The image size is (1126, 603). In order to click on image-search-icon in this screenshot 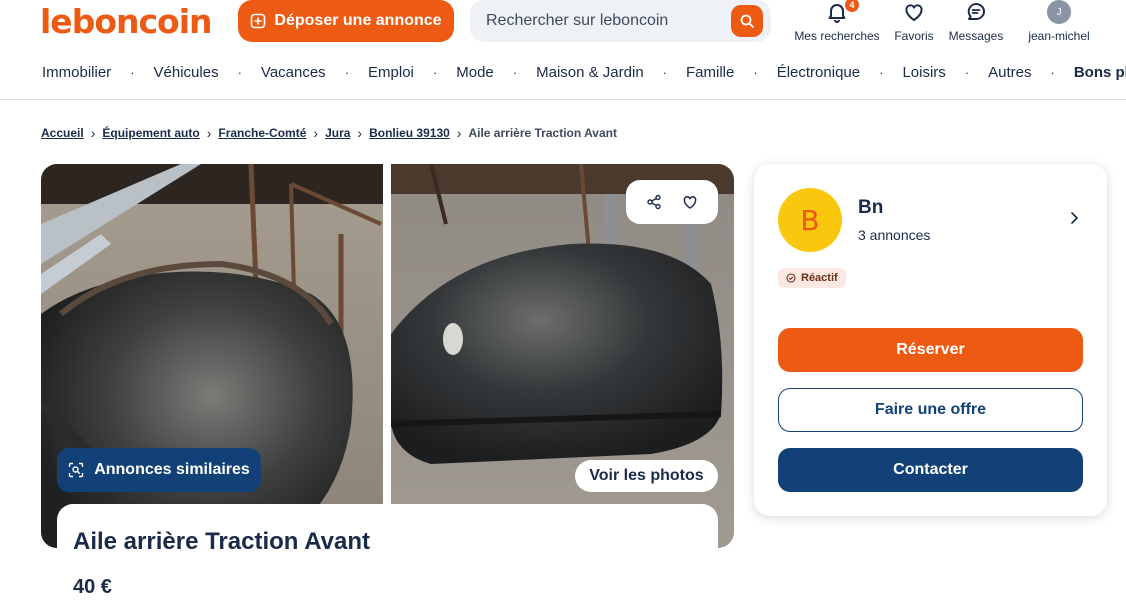, I will do `click(76, 470)`.